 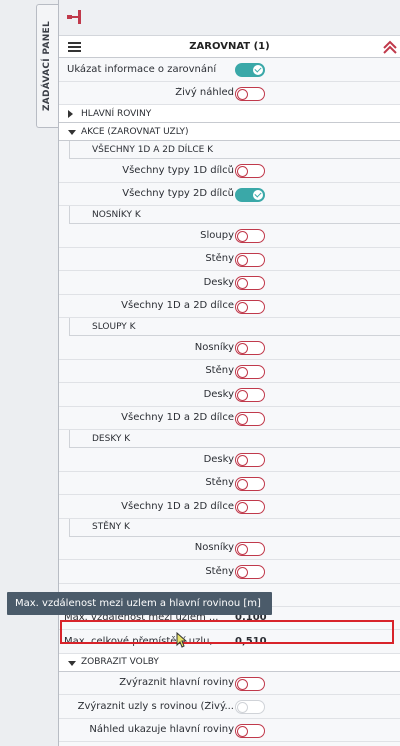 What do you see at coordinates (229, 70) in the screenshot?
I see `option-row-ukazat-info: Ukázat informace o zarovnání` at bounding box center [229, 70].